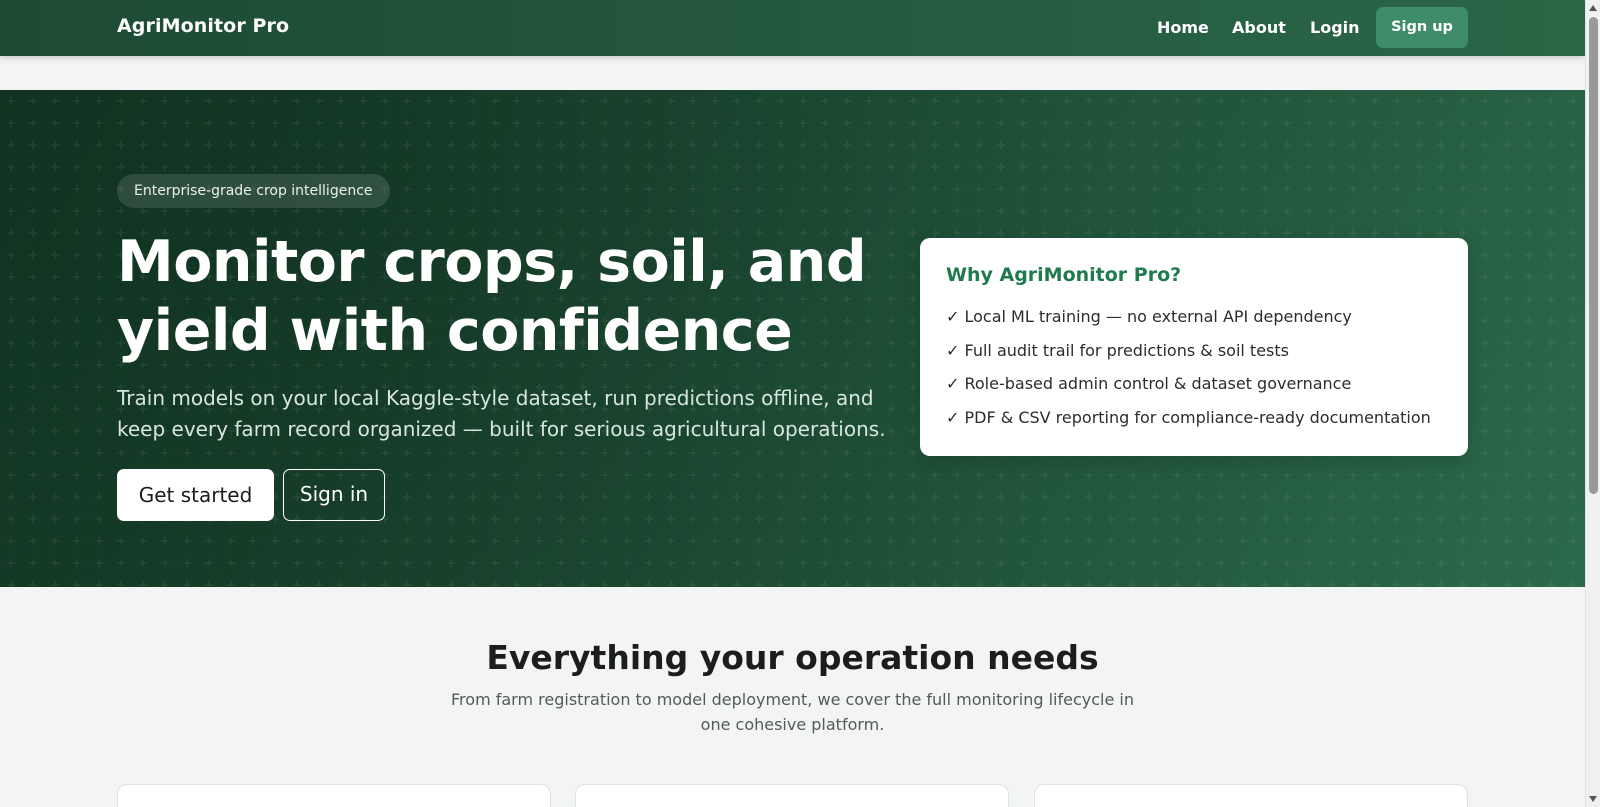  Describe the element at coordinates (1422, 27) in the screenshot. I see `signup-button: Sign up` at that location.